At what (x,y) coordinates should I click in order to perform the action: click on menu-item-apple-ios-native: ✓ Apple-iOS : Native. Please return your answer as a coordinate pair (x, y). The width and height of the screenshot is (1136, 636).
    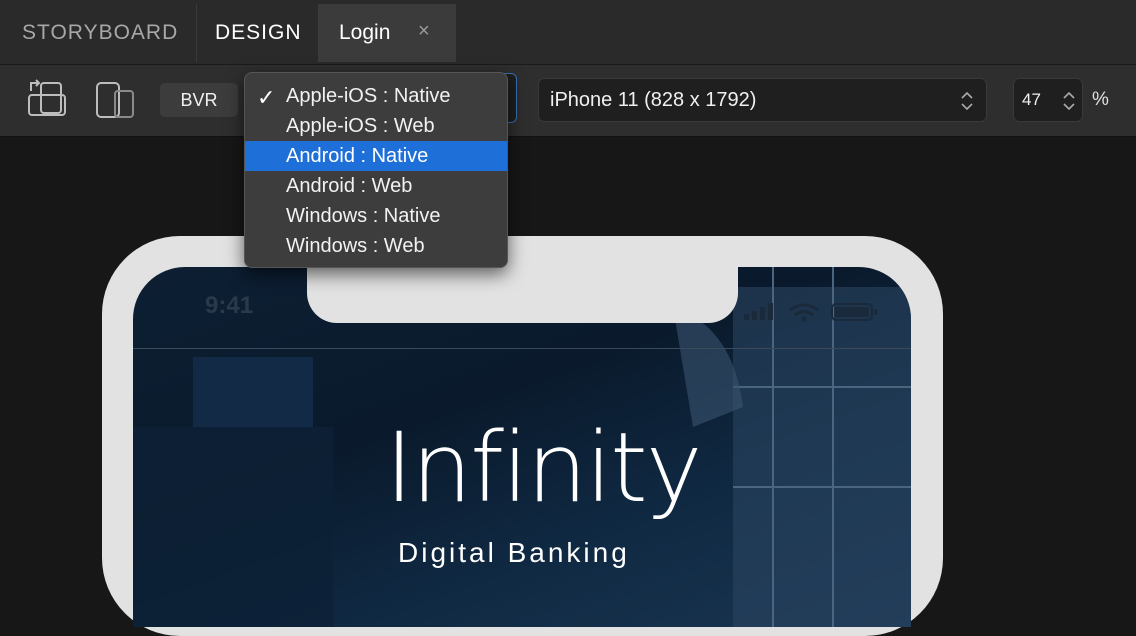
    Looking at the image, I should click on (376, 96).